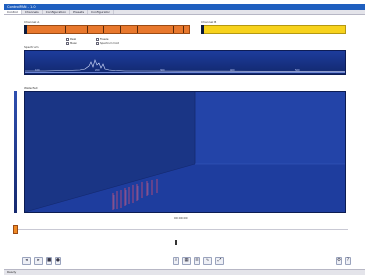  What do you see at coordinates (162, 70) in the screenshot?
I see `spectrum-tick: 300` at bounding box center [162, 70].